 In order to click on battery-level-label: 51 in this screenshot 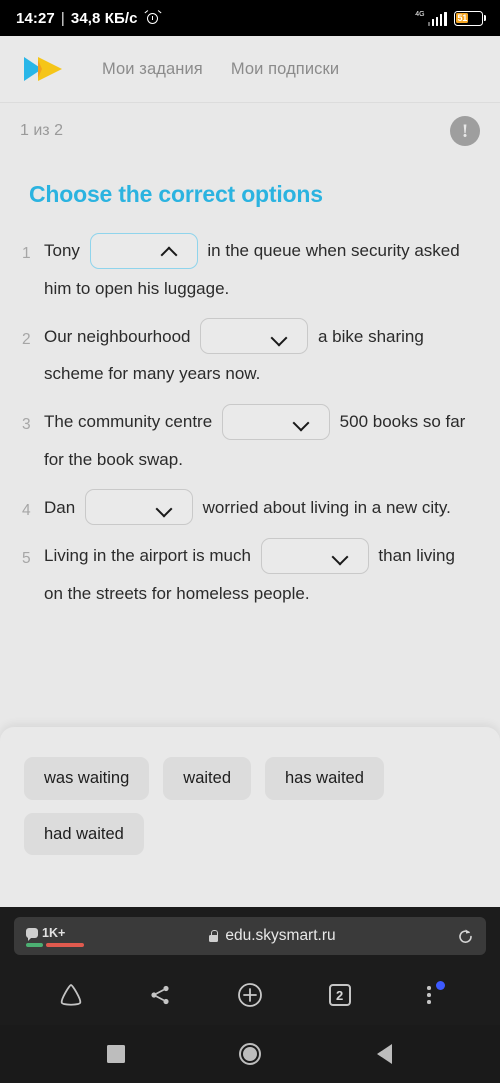, I will do `click(462, 18)`.